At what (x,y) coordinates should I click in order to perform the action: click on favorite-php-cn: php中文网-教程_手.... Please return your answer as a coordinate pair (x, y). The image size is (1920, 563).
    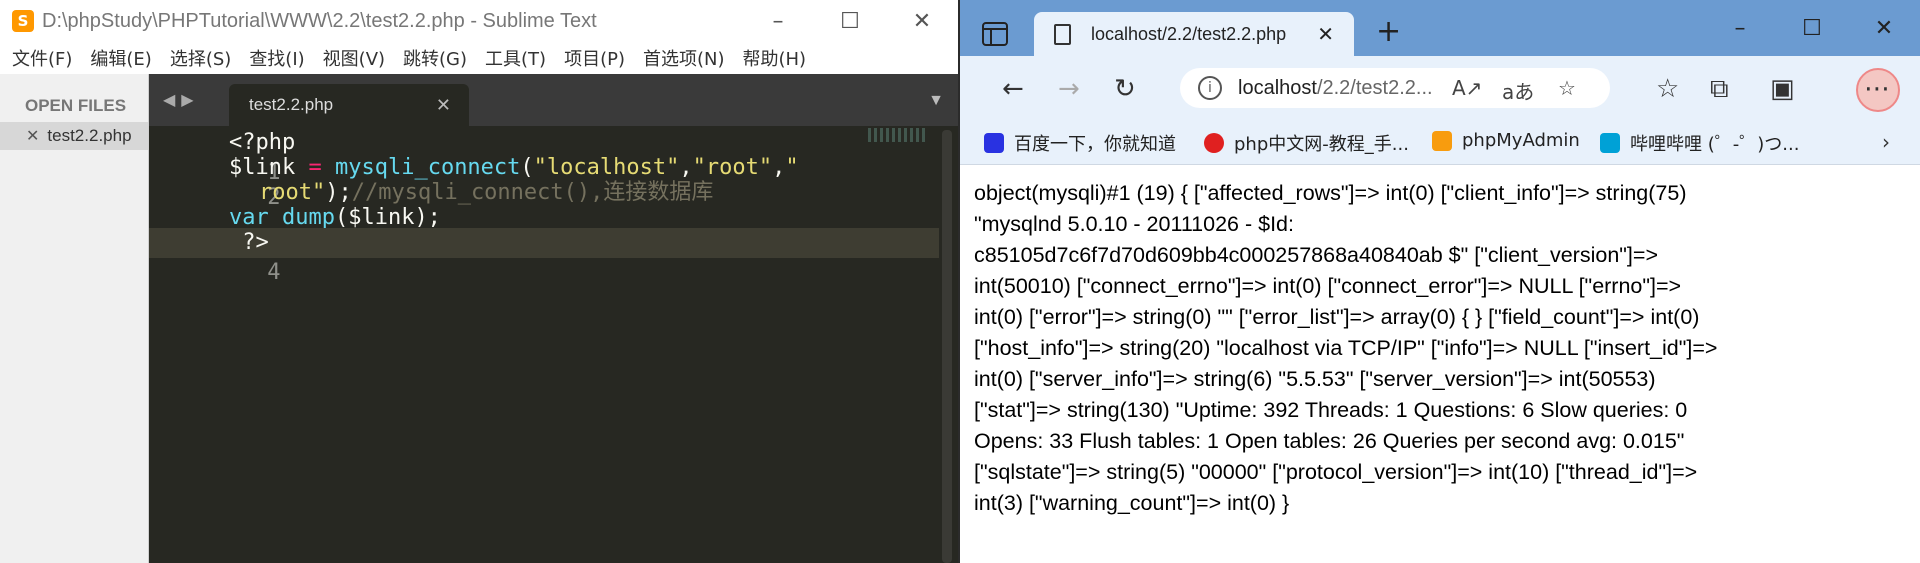
    Looking at the image, I should click on (1306, 143).